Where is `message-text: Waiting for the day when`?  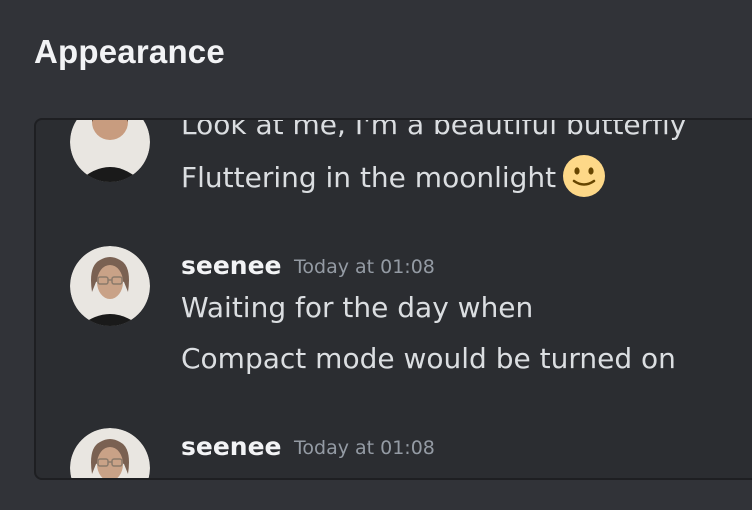 message-text: Waiting for the day when is located at coordinates (357, 307).